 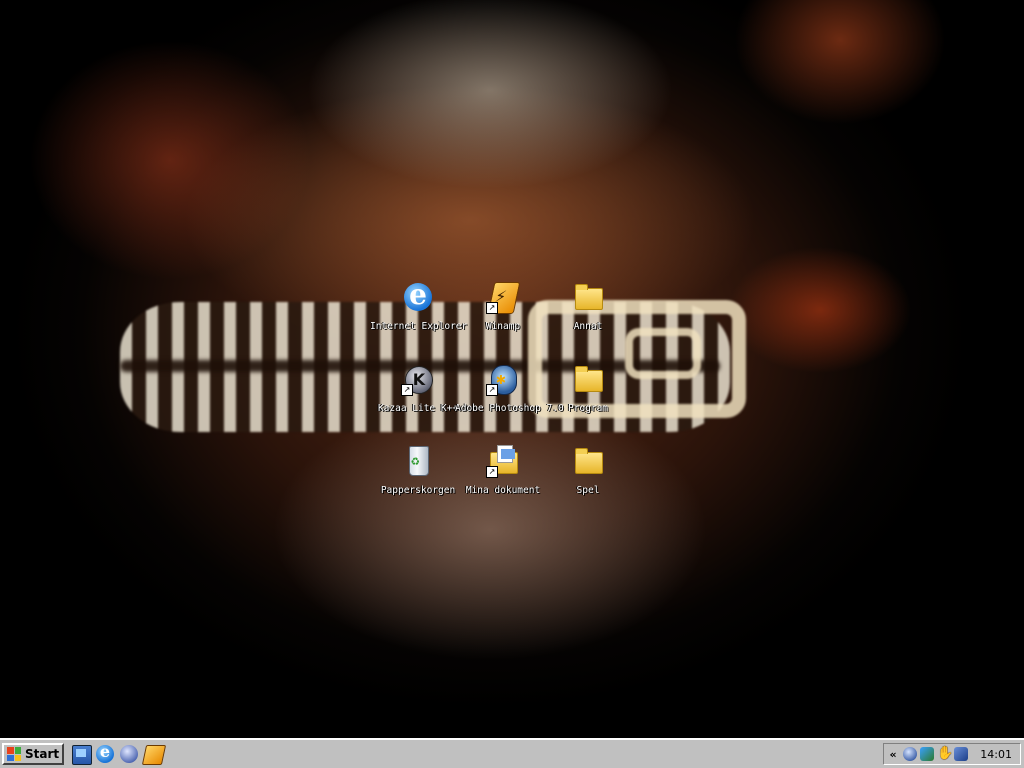 I want to click on desktop-icon-program: Program, so click(x=588, y=388).